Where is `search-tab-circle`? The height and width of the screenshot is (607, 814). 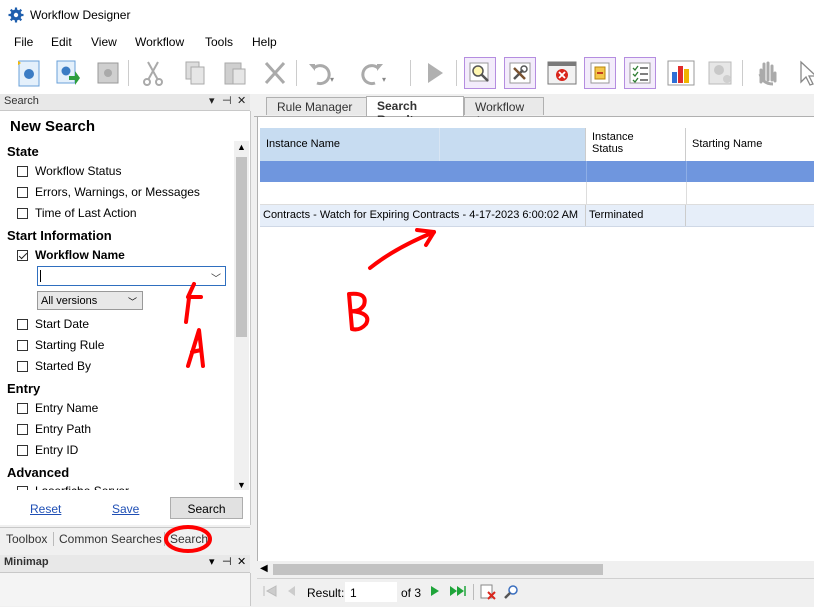 search-tab-circle is located at coordinates (188, 539).